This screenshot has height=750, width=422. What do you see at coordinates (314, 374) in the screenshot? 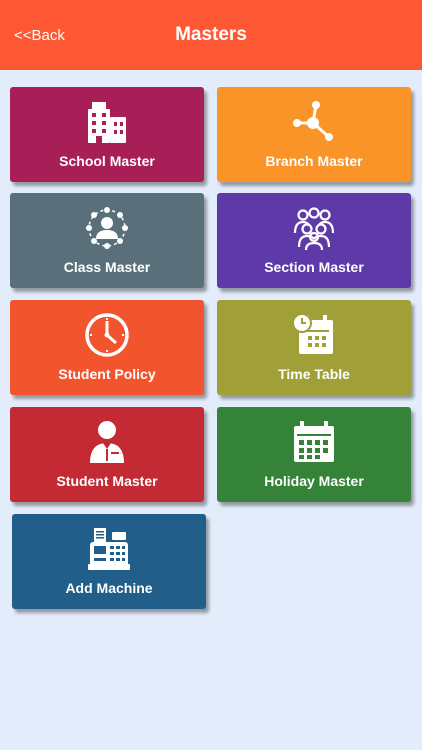
I see `tile-label: Time Table` at bounding box center [314, 374].